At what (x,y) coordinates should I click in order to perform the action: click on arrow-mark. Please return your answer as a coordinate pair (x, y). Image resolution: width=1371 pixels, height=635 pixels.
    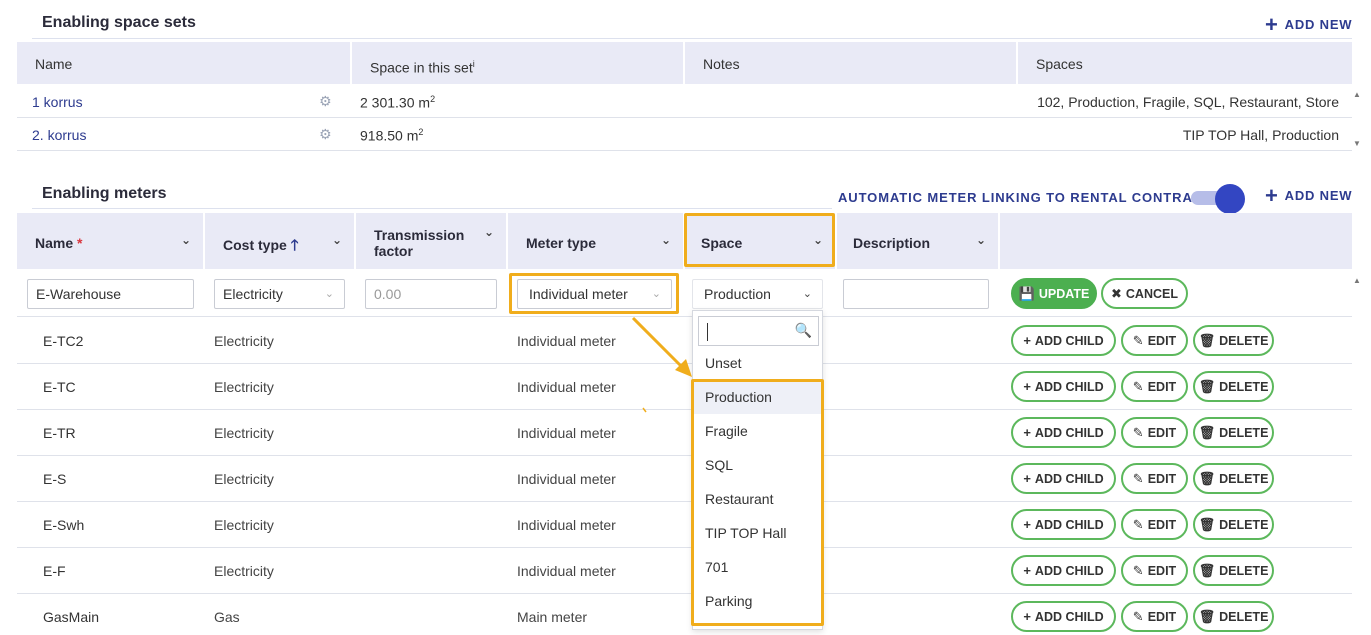
    Looking at the image, I should click on (644, 410).